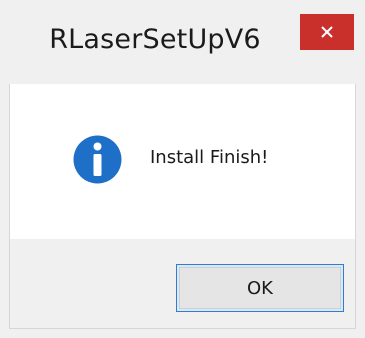  I want to click on ok-button: OK, so click(260, 288).